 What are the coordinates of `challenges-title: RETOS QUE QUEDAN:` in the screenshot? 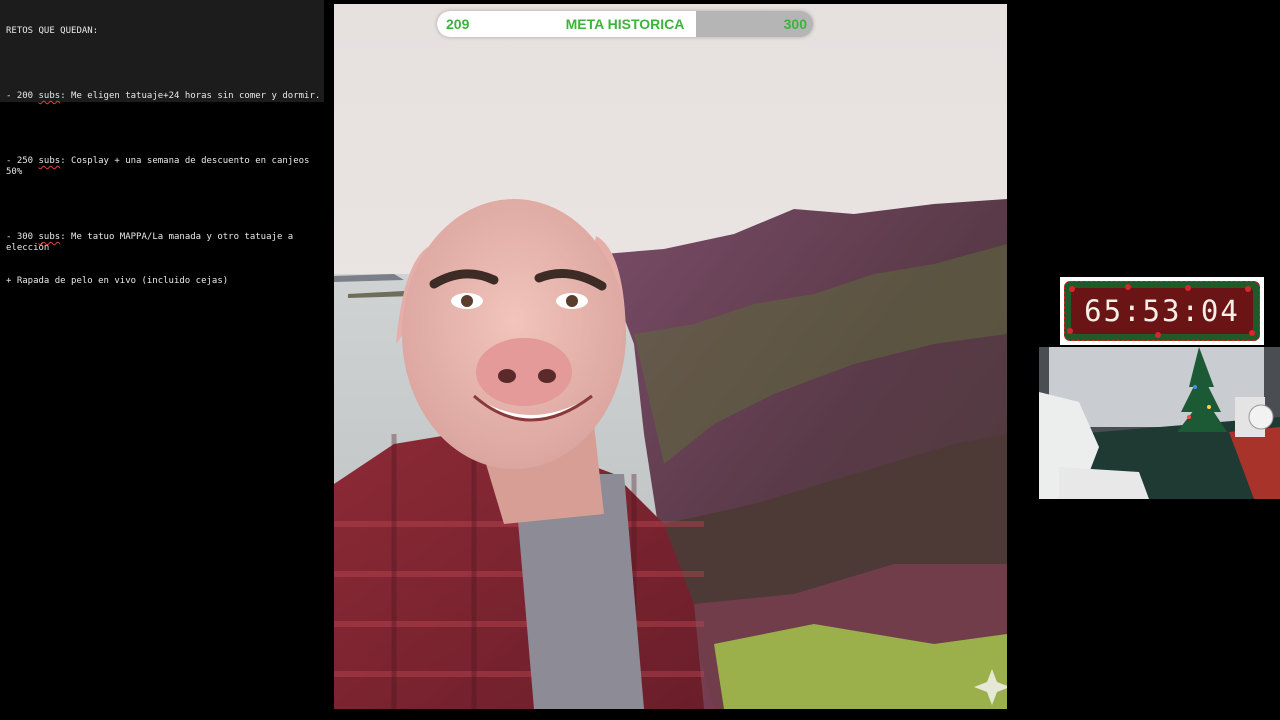 It's located at (52, 31).